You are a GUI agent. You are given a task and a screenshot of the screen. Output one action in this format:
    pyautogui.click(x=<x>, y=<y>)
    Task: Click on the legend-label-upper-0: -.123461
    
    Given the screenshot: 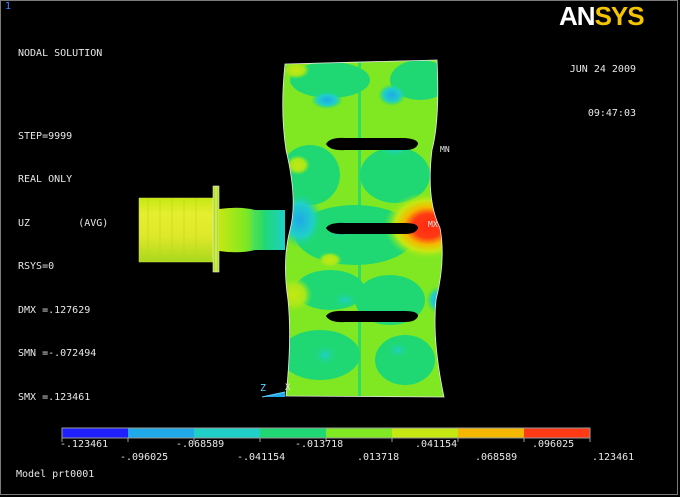 What is the action you would take?
    pyautogui.click(x=84, y=444)
    